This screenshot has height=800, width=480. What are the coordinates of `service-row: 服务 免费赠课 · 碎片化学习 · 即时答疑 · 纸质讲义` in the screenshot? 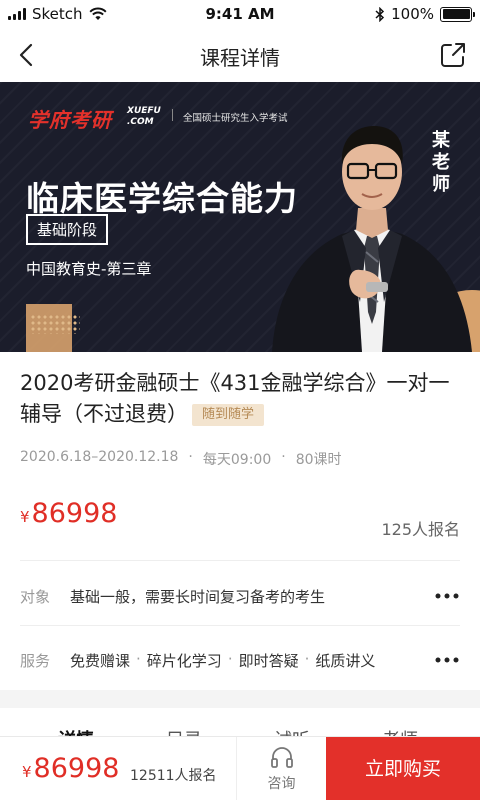 It's located at (240, 661).